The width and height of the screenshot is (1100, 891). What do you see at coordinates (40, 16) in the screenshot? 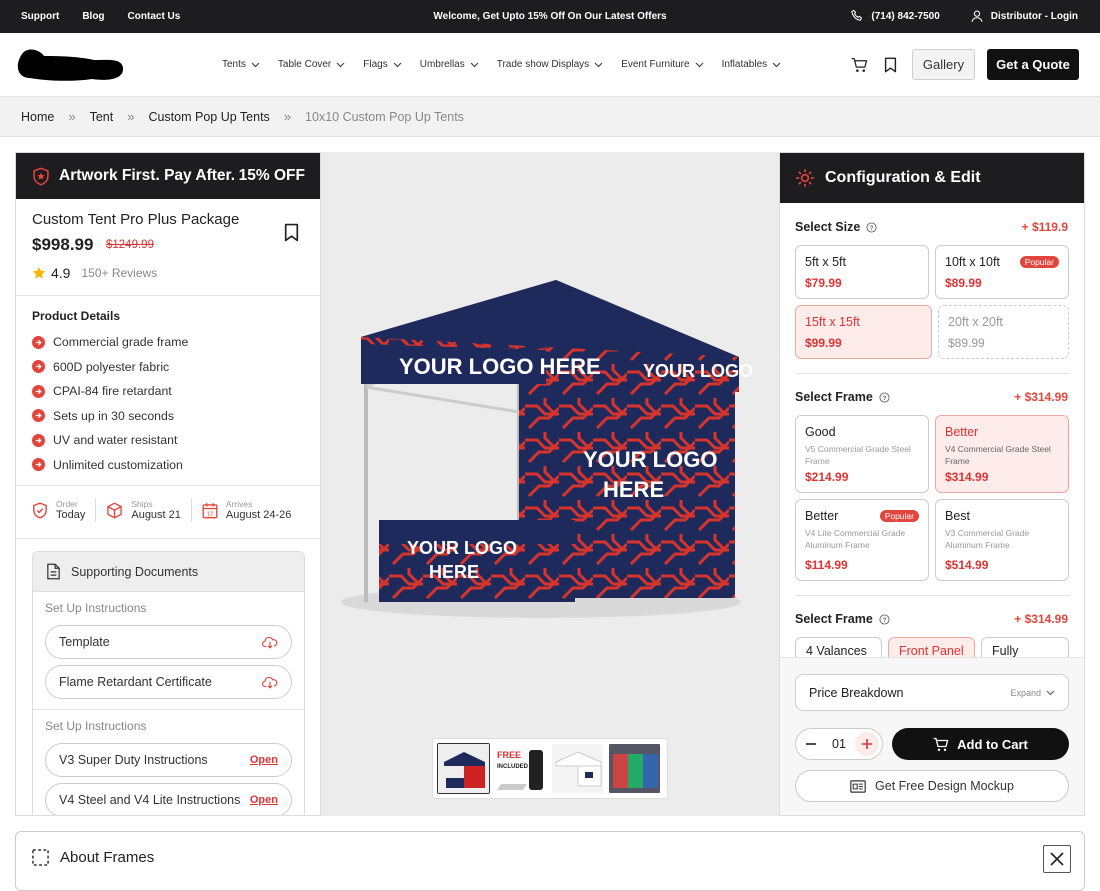
I see `support-link: Support` at bounding box center [40, 16].